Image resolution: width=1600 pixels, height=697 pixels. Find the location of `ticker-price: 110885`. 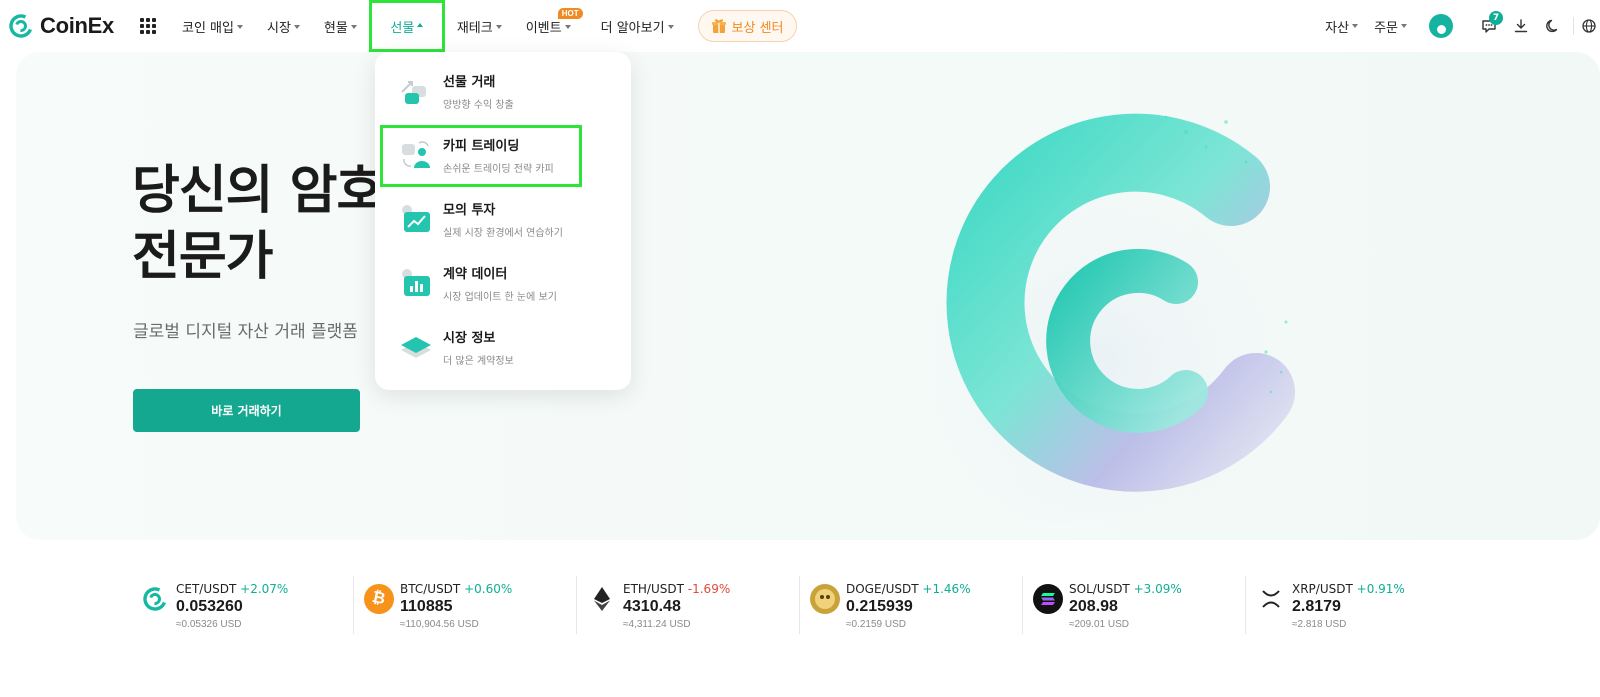

ticker-price: 110885 is located at coordinates (426, 606).